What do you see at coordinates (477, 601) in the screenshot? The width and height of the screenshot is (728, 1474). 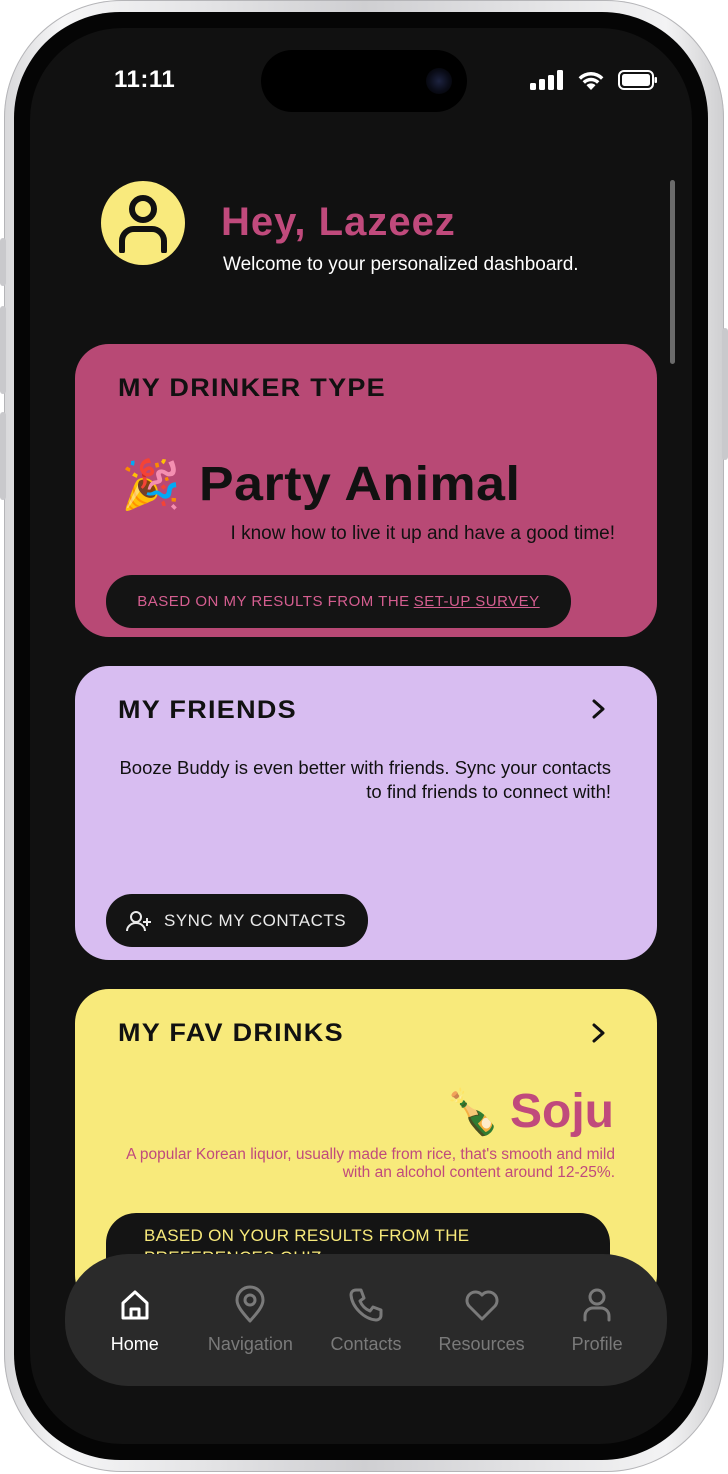 I see `setup-survey-link: SET-UP SURVEY` at bounding box center [477, 601].